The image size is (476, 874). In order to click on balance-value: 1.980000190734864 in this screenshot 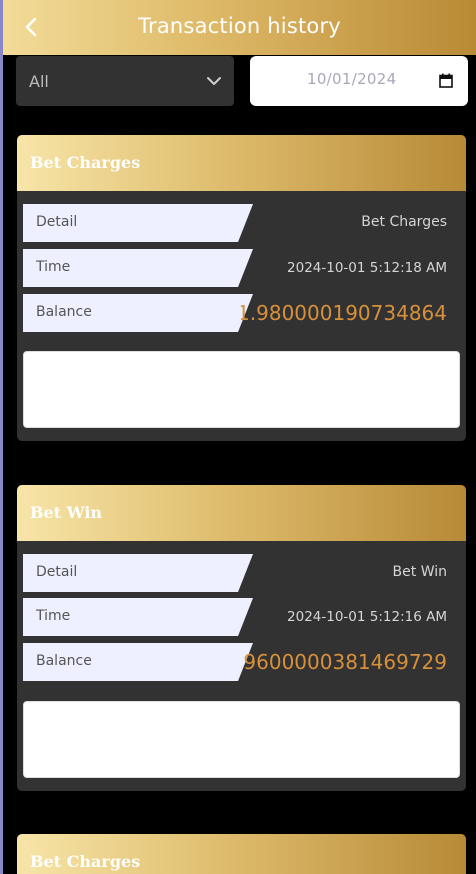, I will do `click(344, 313)`.